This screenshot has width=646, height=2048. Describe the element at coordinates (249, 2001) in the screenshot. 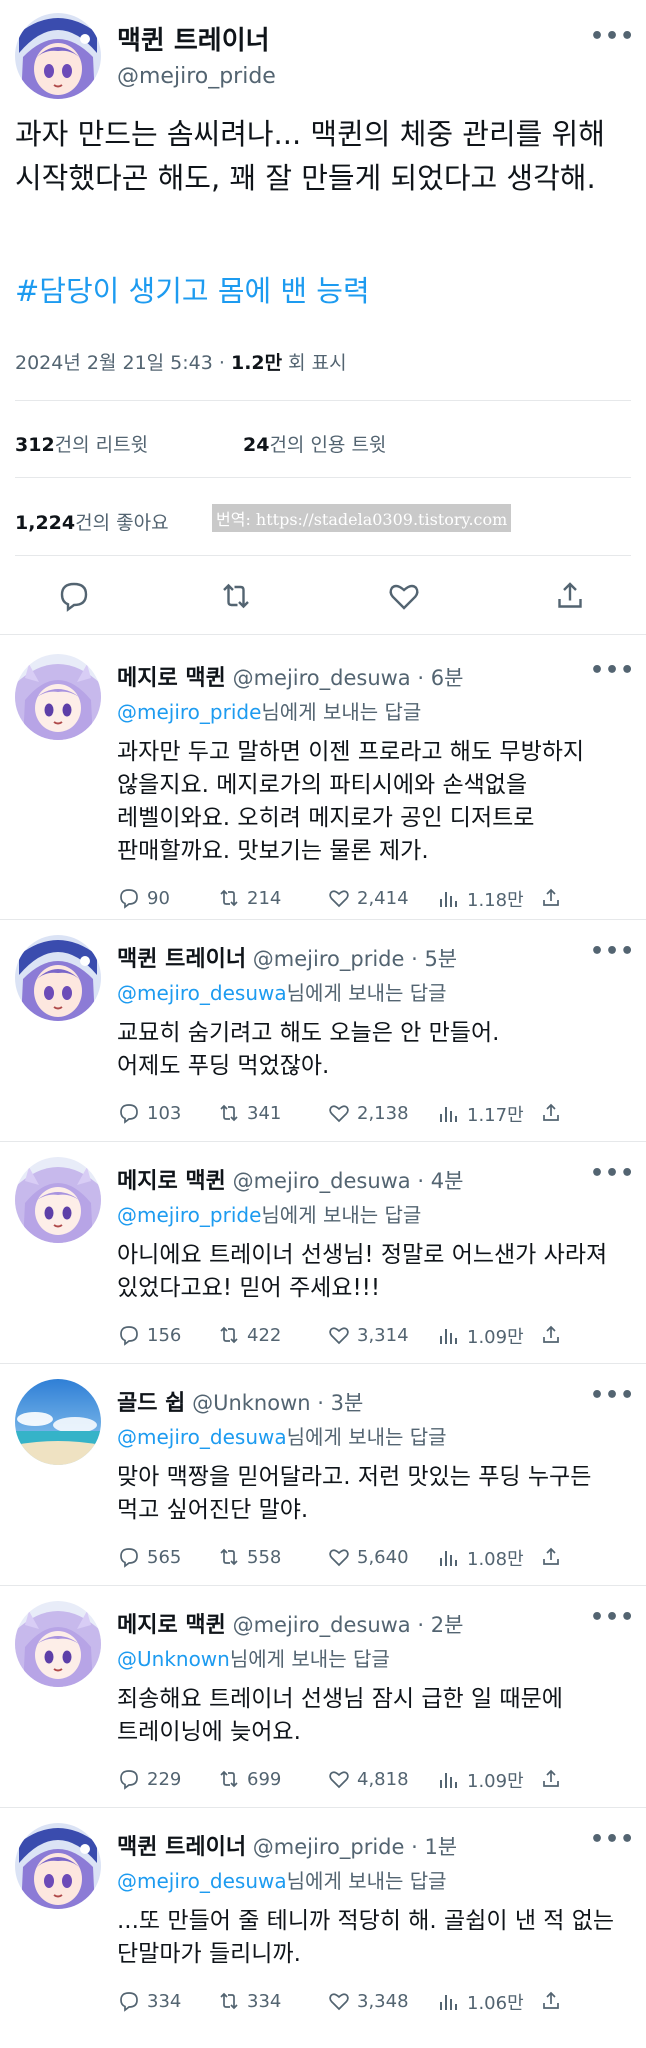

I see `retweet-button: 334` at that location.